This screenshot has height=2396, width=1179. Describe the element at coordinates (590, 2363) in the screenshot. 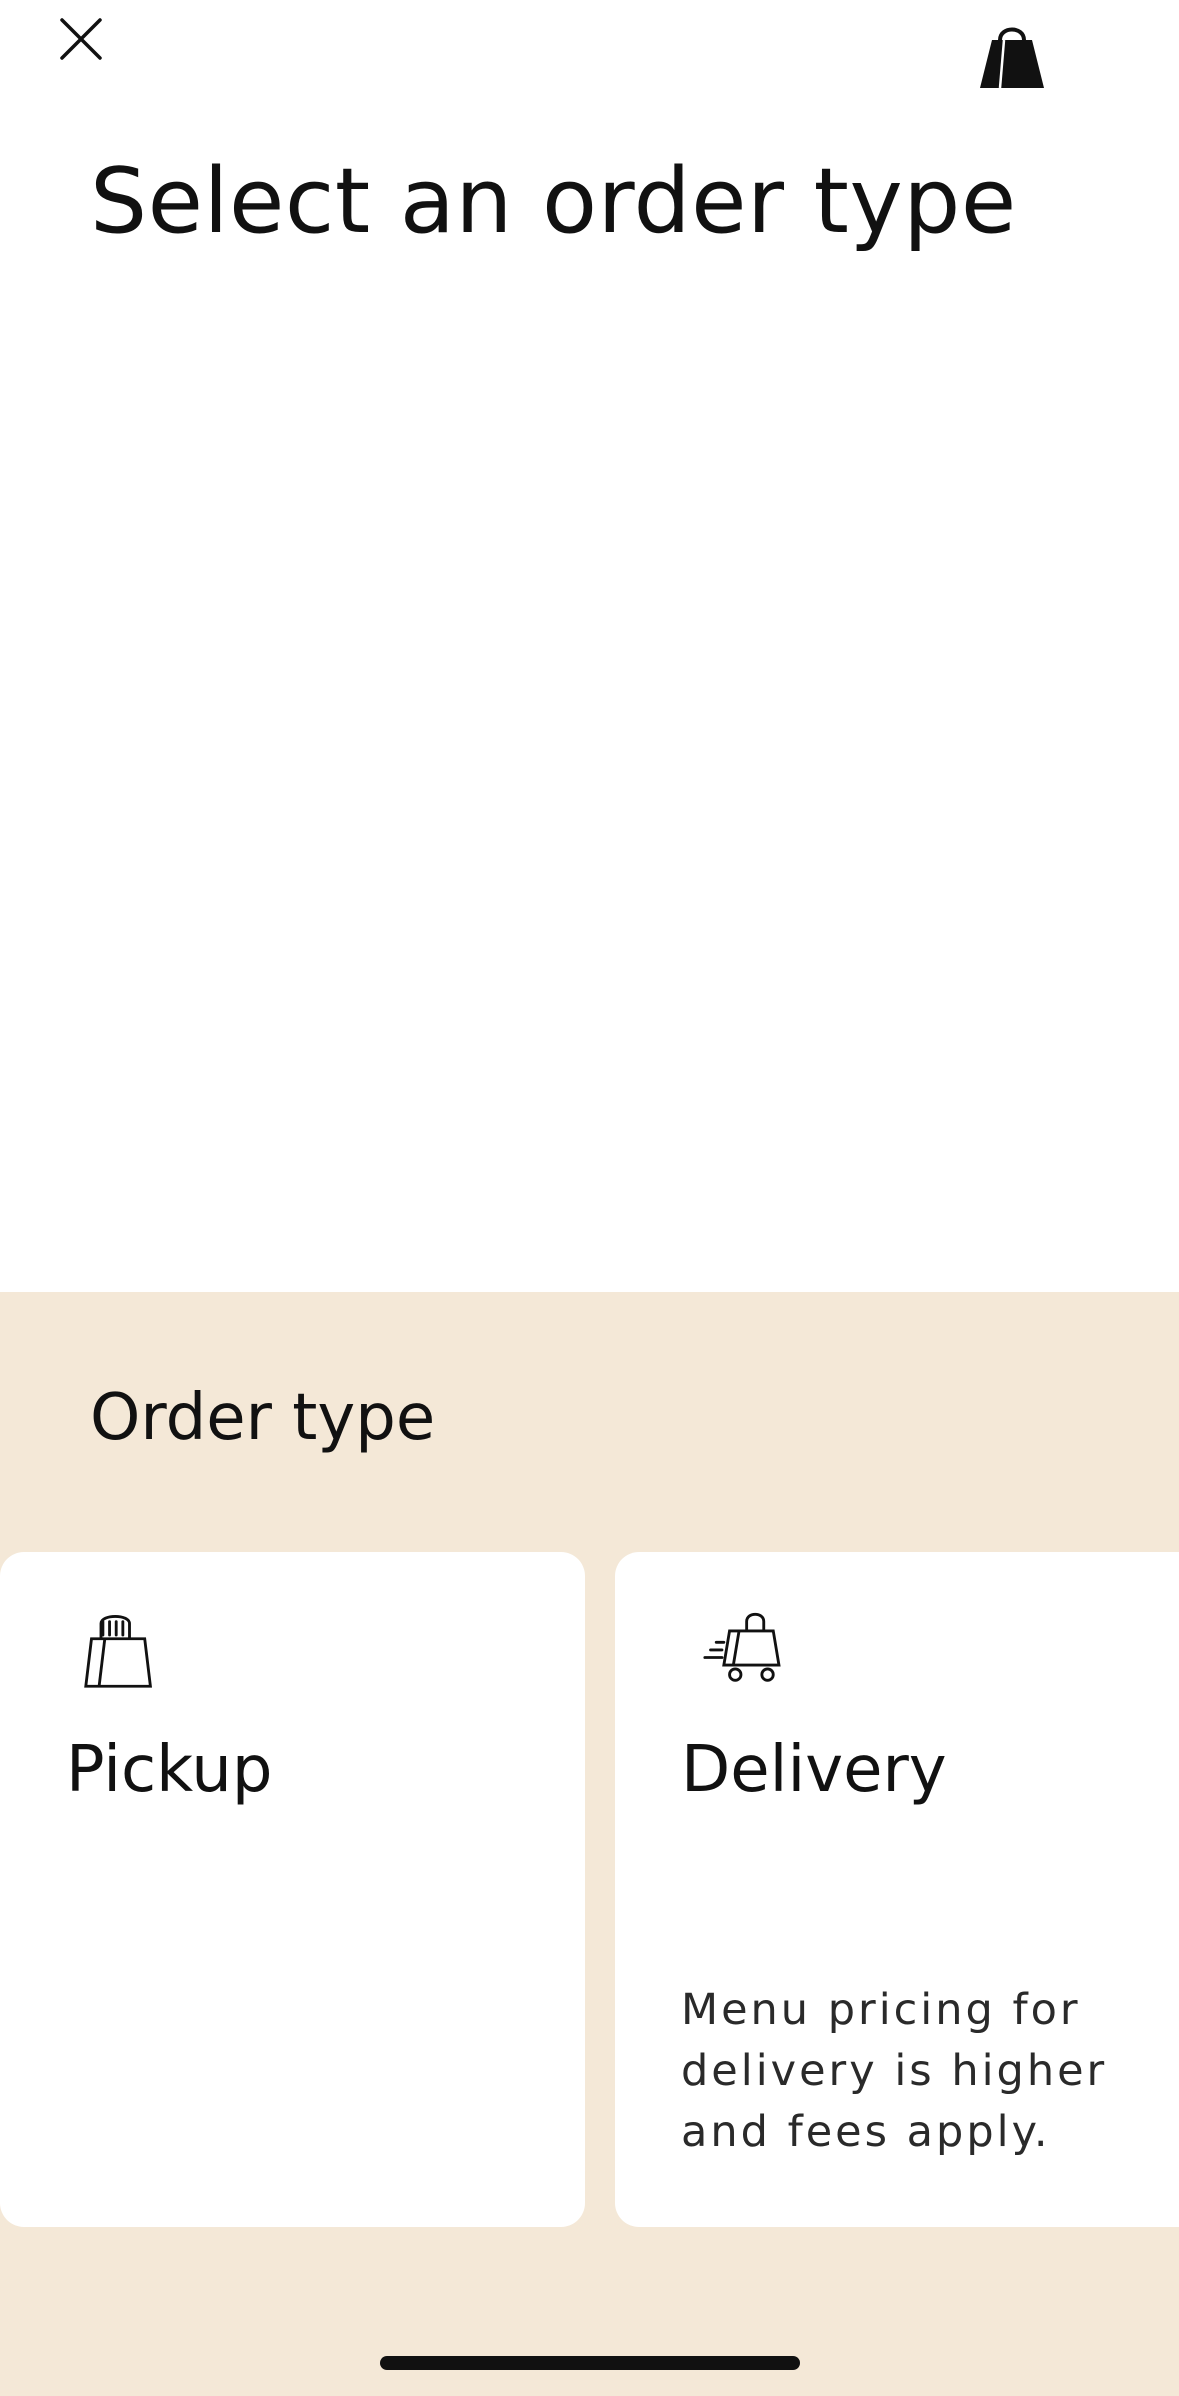

I see `home-indicator` at that location.